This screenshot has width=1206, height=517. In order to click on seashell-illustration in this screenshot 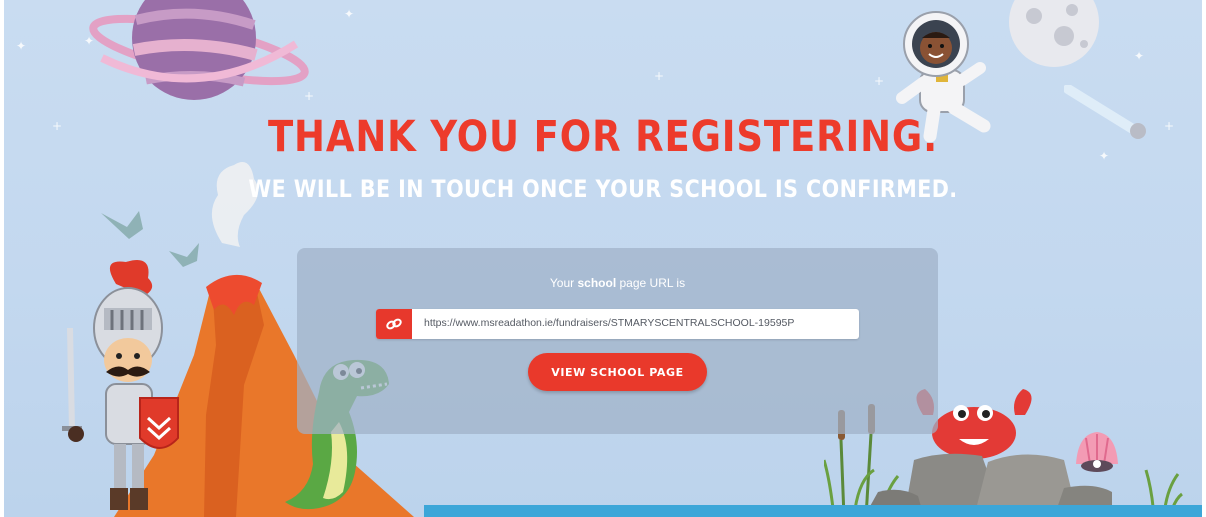, I will do `click(1097, 452)`.